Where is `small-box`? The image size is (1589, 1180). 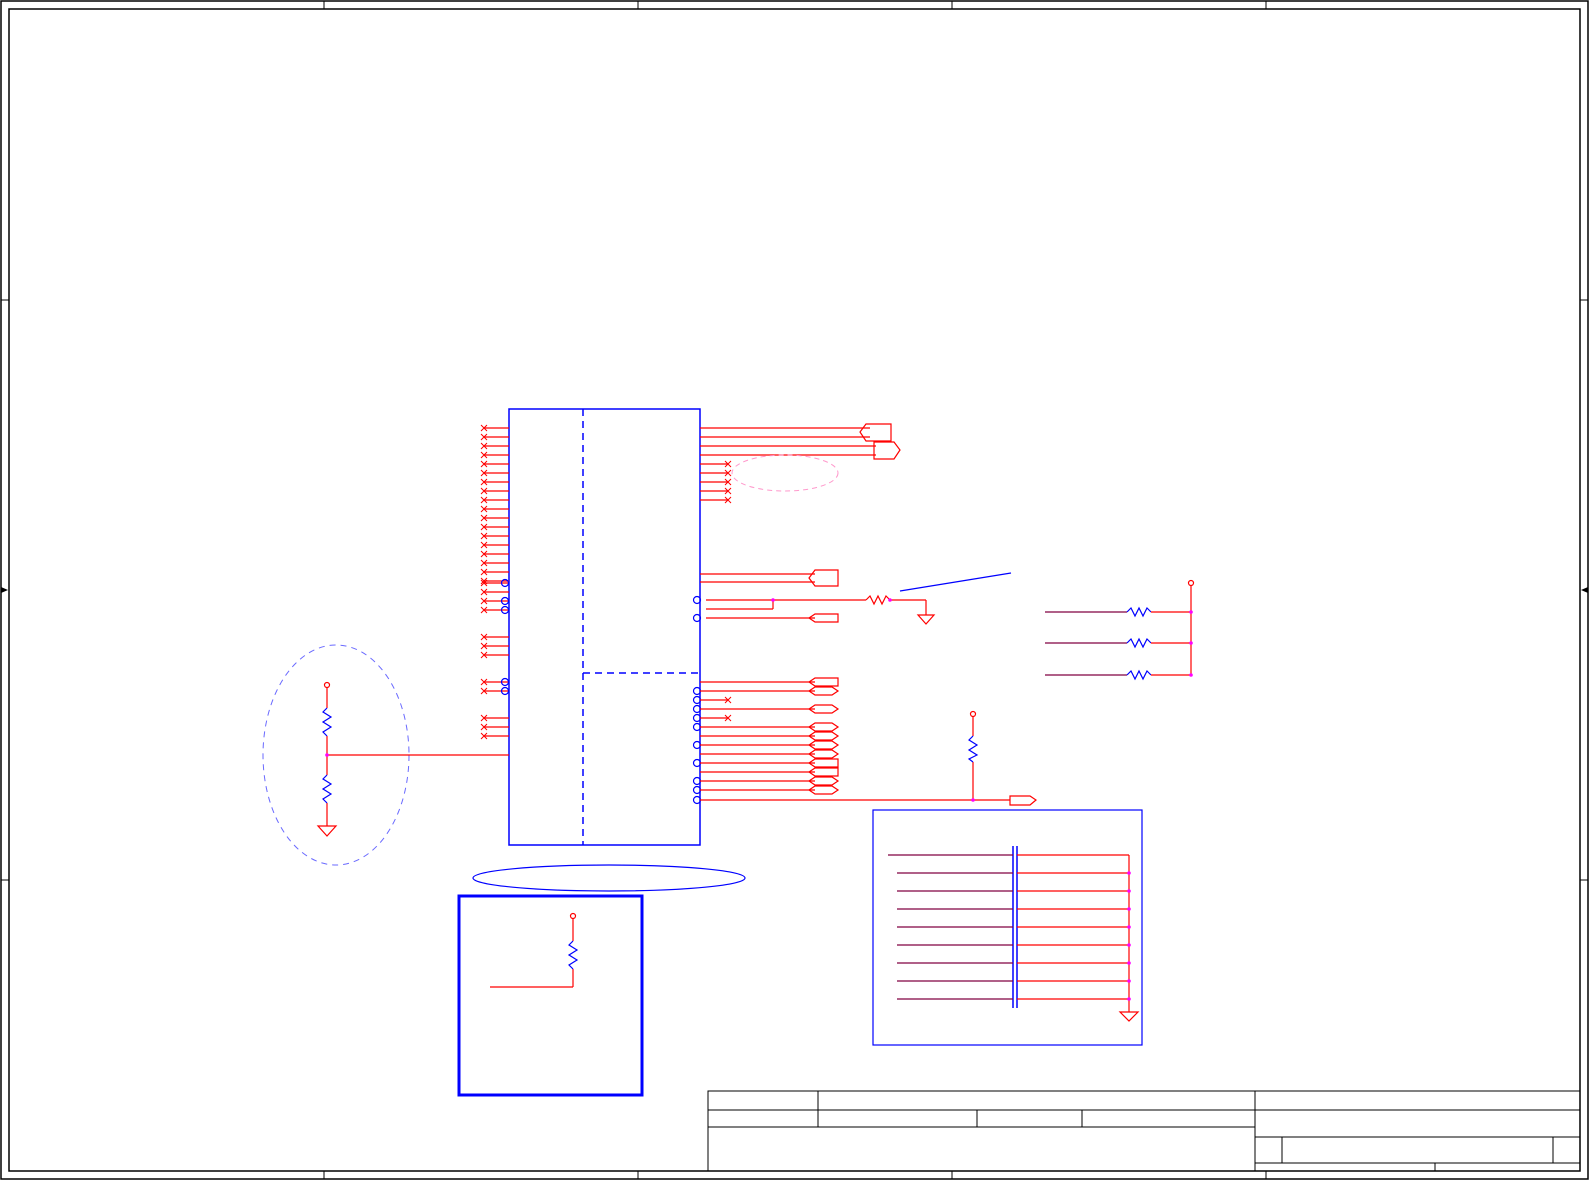 small-box is located at coordinates (550, 995).